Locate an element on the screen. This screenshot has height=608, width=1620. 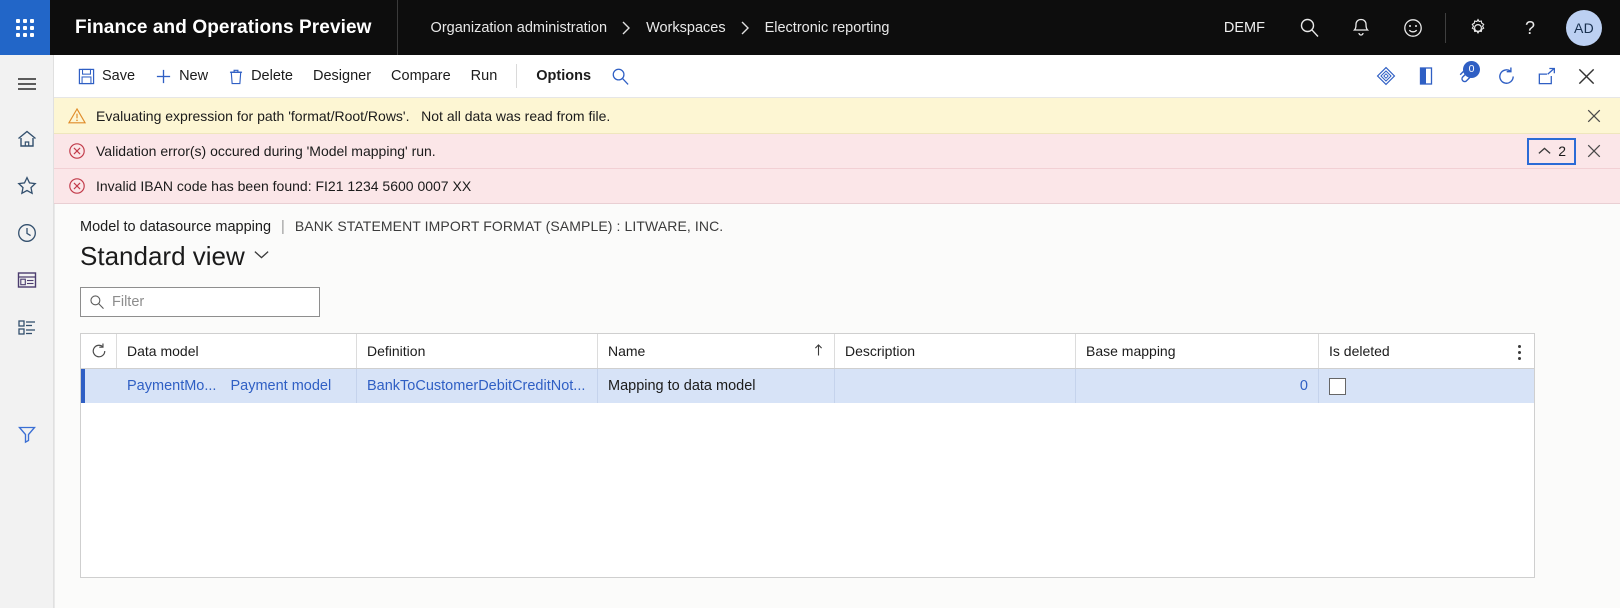
collapse-messages-button: 2 is located at coordinates (1551, 151).